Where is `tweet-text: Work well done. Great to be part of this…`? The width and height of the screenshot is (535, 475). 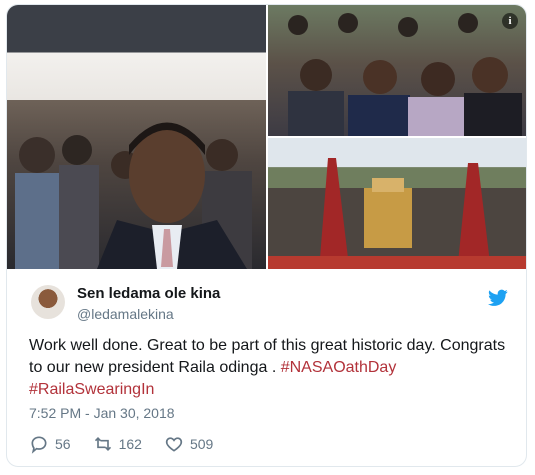
tweet-text: Work well done. Great to be part of this… is located at coordinates (271, 368).